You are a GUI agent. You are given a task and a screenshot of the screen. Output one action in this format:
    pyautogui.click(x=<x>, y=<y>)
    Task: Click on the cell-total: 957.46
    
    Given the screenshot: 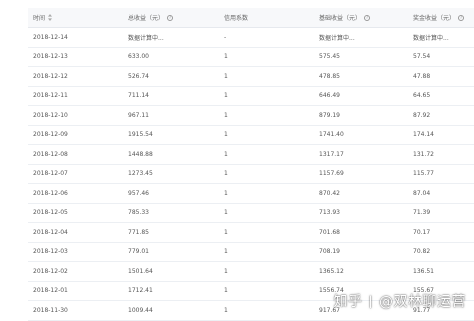 What is the action you would take?
    pyautogui.click(x=138, y=193)
    